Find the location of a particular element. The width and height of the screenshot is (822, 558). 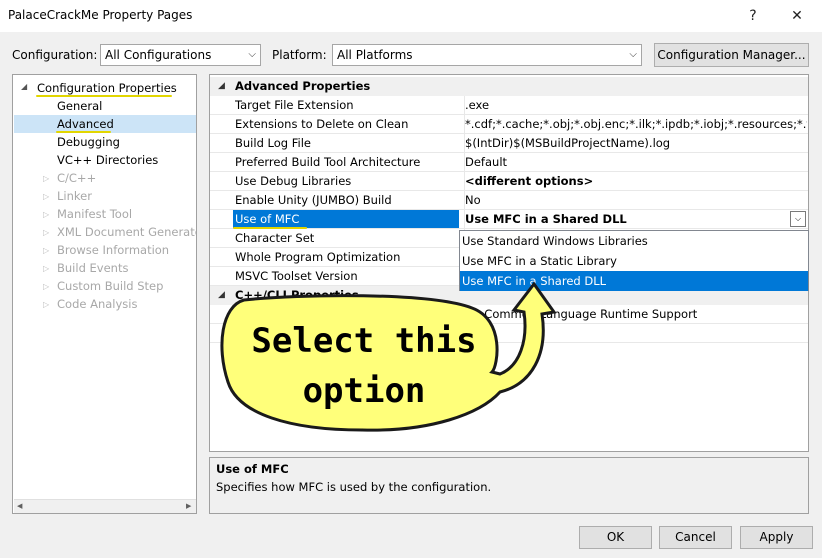

expand-triangle-icon: ◢ is located at coordinates (24, 86).